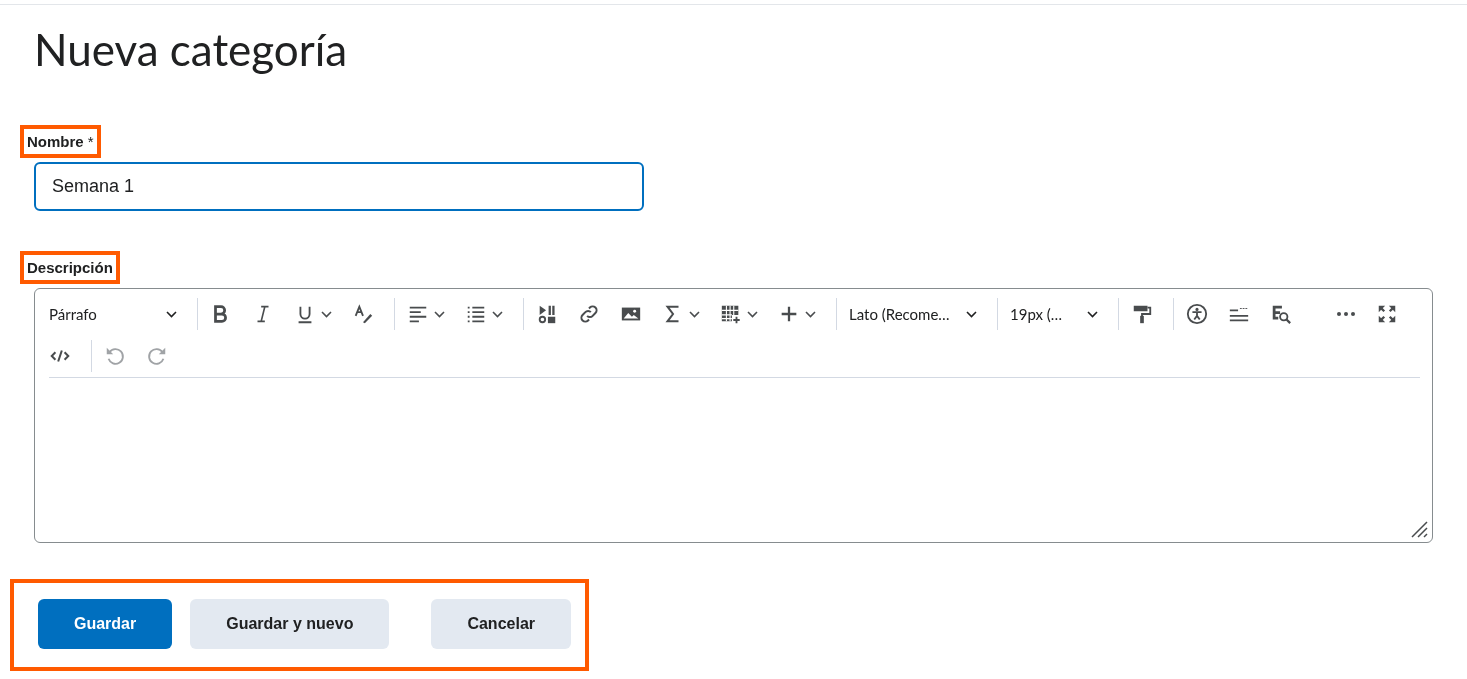 The image size is (1467, 679). What do you see at coordinates (731, 314) in the screenshot?
I see `table-icon` at bounding box center [731, 314].